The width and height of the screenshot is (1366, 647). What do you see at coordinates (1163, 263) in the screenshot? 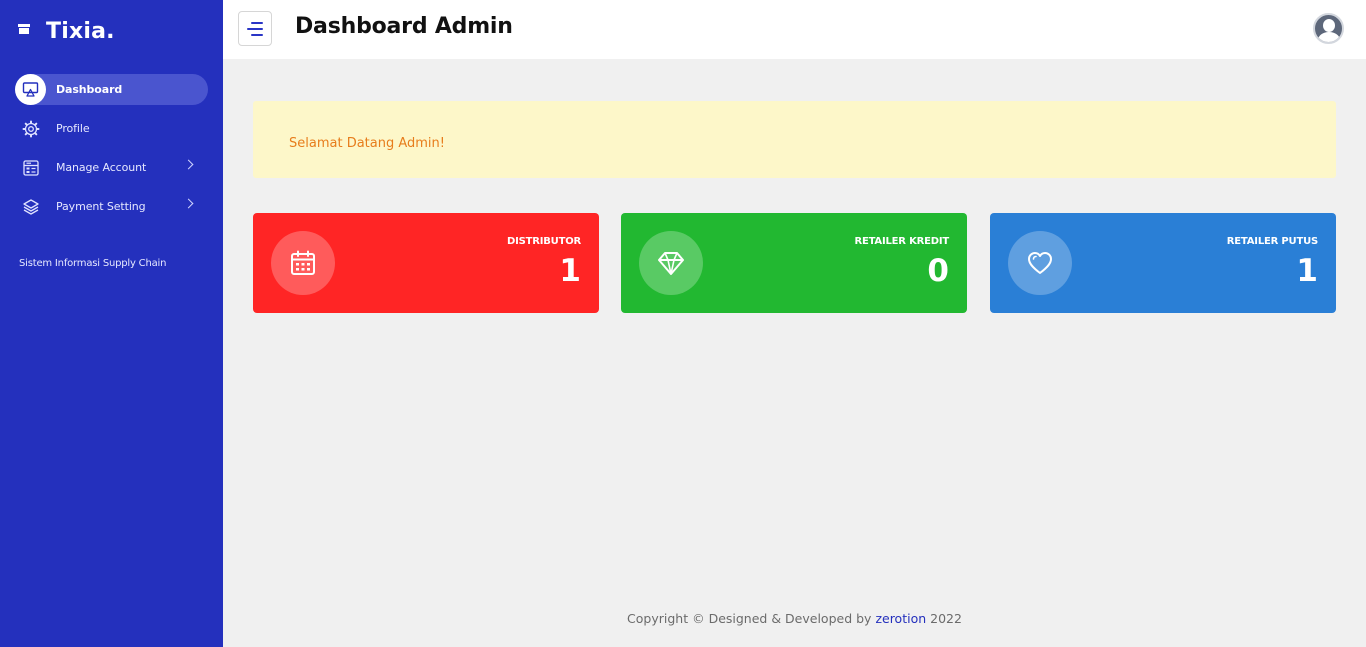
I see `stat-card-retailer-putus: RETAILER PUTUS 1` at bounding box center [1163, 263].